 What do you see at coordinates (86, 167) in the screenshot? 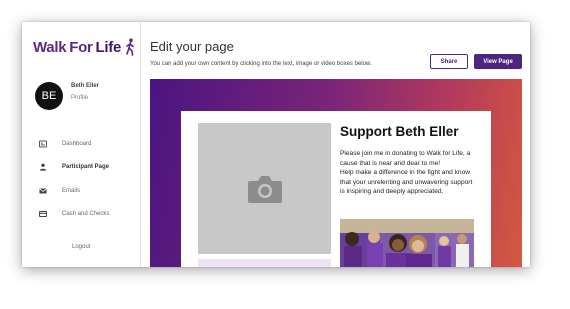
I see `sidebar-item-label: Participant Page` at bounding box center [86, 167].